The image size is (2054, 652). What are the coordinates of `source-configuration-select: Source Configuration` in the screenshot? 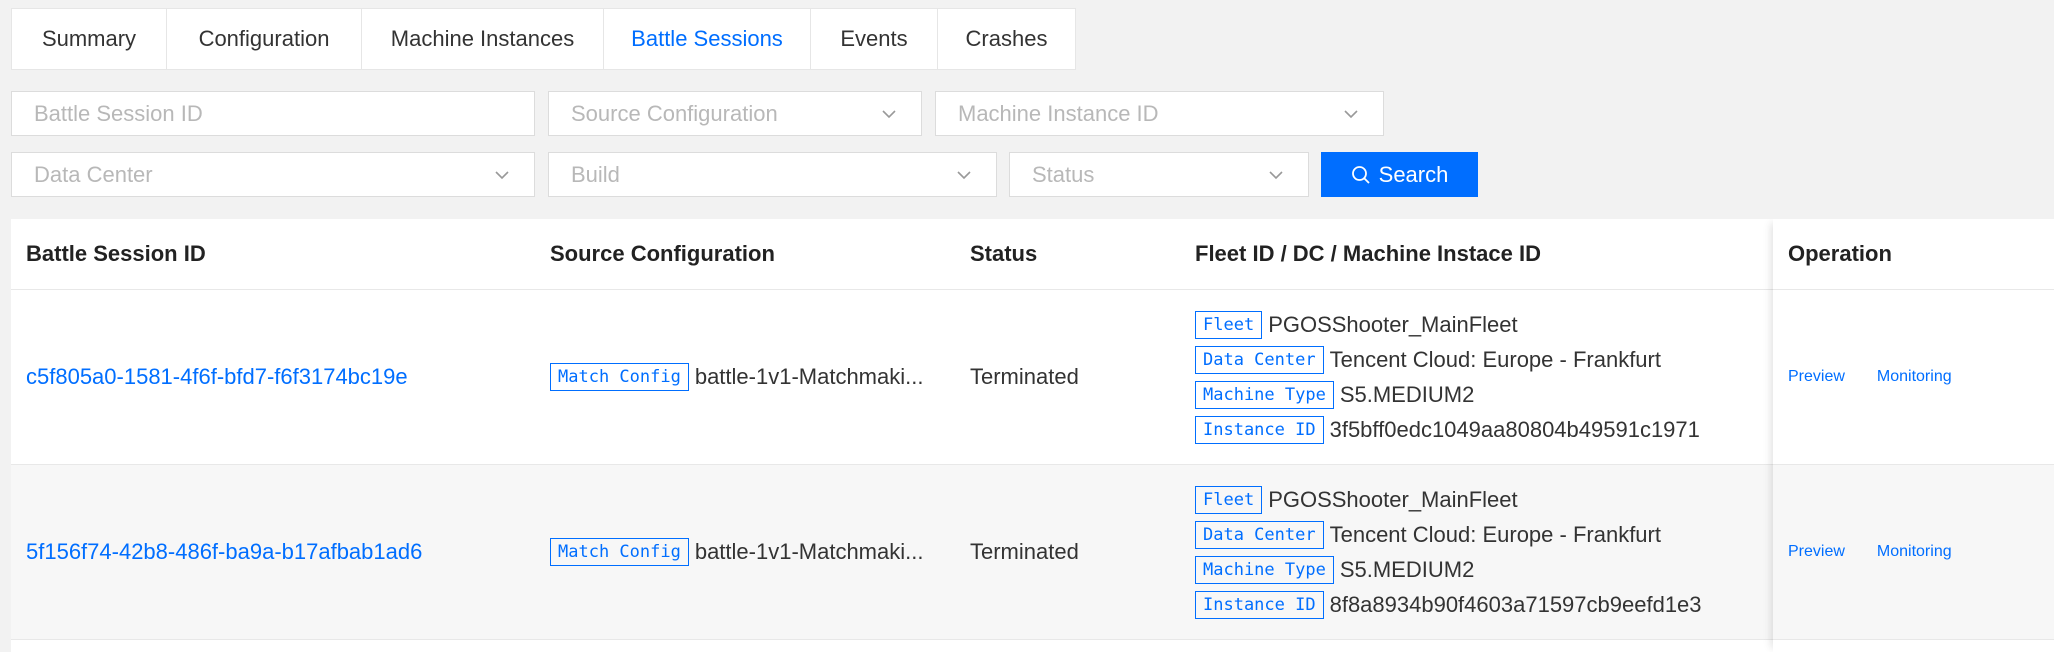 It's located at (735, 113).